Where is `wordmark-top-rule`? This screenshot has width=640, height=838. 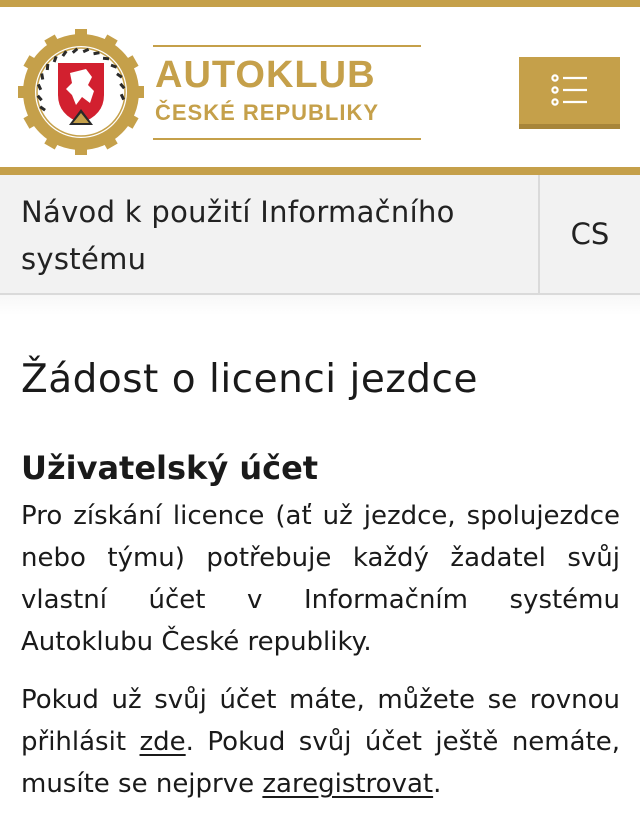 wordmark-top-rule is located at coordinates (287, 46).